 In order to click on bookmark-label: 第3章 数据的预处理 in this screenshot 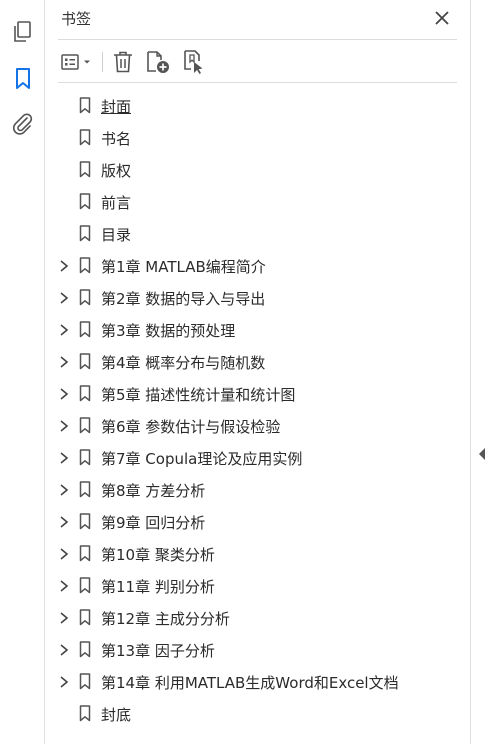, I will do `click(168, 331)`.